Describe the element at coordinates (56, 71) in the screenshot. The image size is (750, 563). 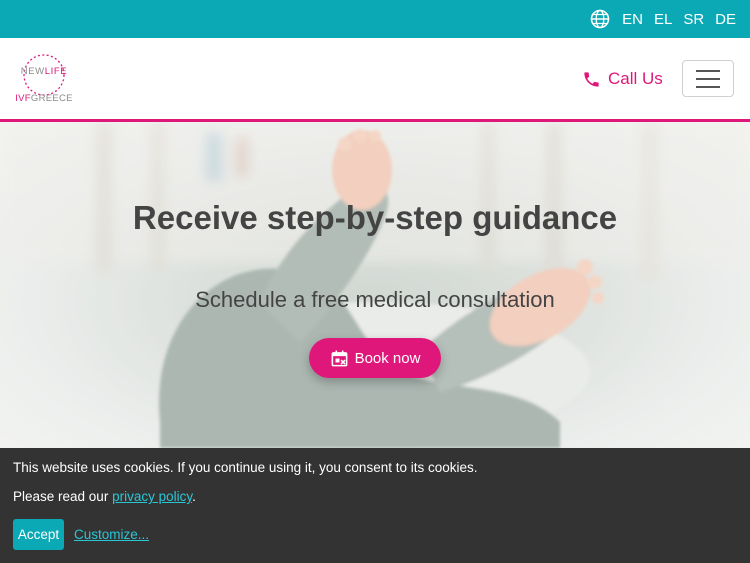
I see `logo-text-life: LIFE` at that location.